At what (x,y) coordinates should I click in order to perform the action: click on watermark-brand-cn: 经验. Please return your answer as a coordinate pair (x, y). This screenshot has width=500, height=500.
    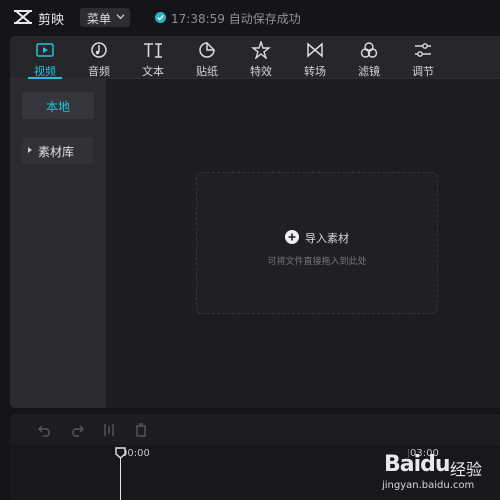
    Looking at the image, I should click on (466, 469).